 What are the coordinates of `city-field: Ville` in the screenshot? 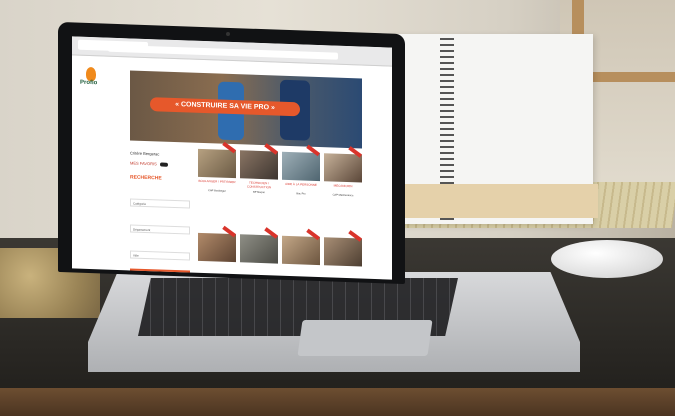 It's located at (160, 255).